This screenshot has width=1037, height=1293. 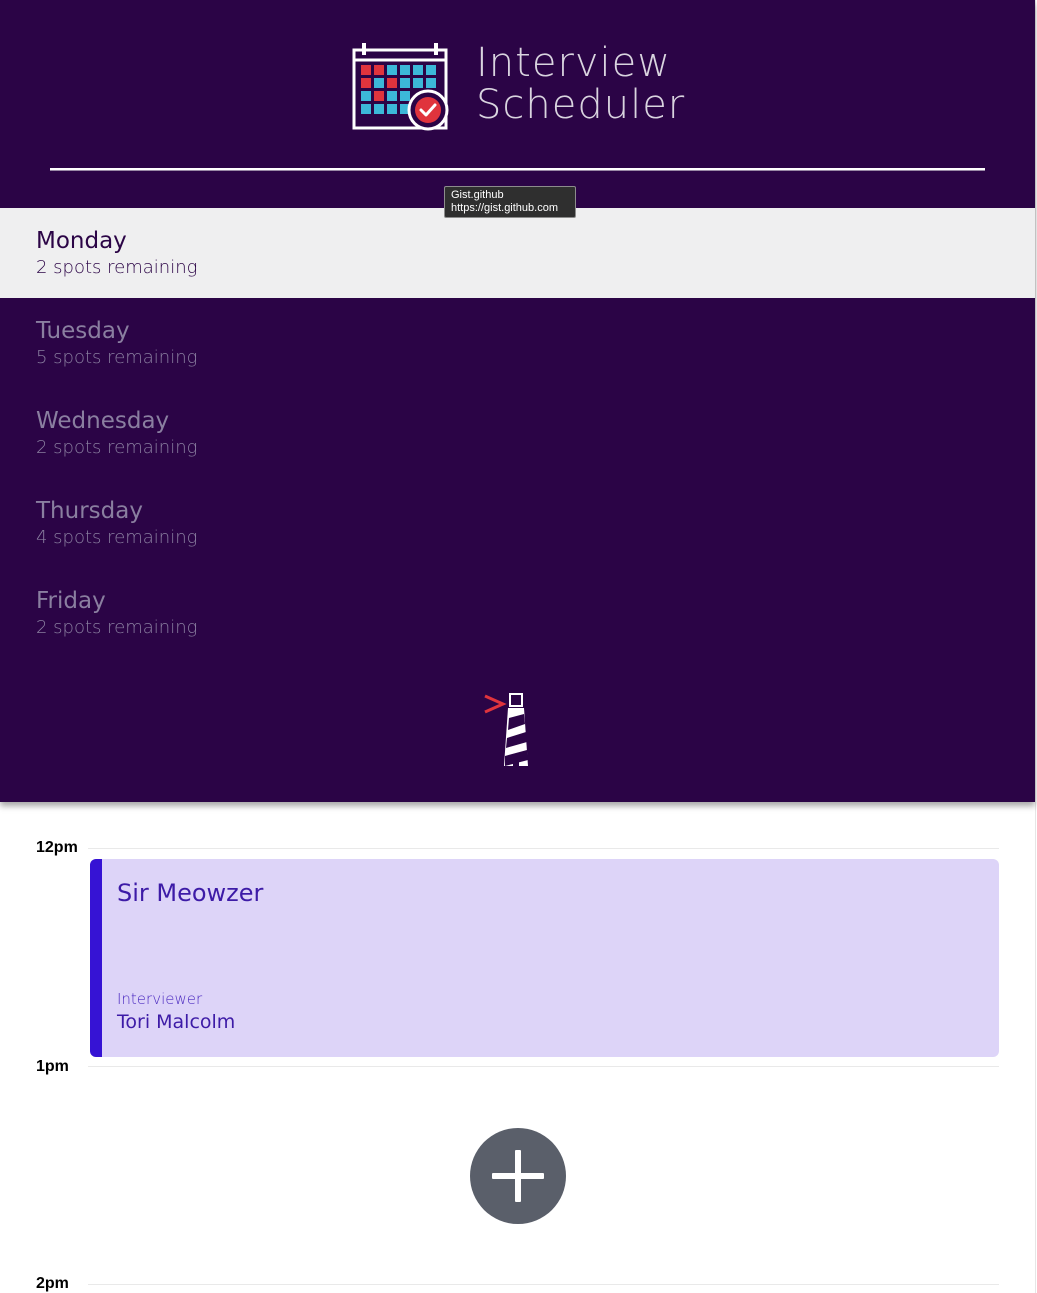 I want to click on day-name: Monday, so click(x=81, y=241).